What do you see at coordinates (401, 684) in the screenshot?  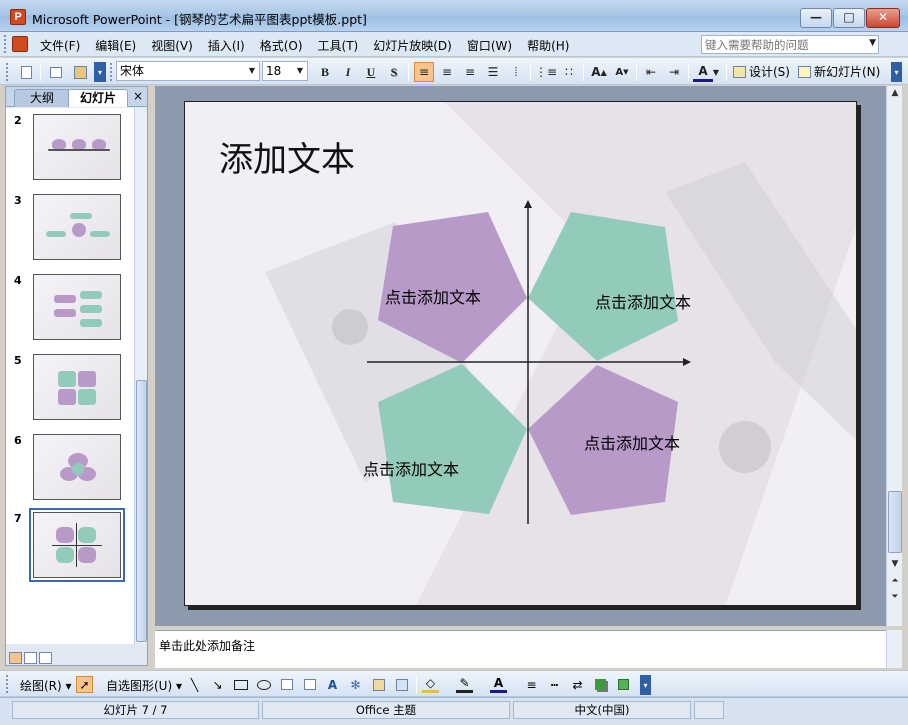 I see `insert-picture-icon` at bounding box center [401, 684].